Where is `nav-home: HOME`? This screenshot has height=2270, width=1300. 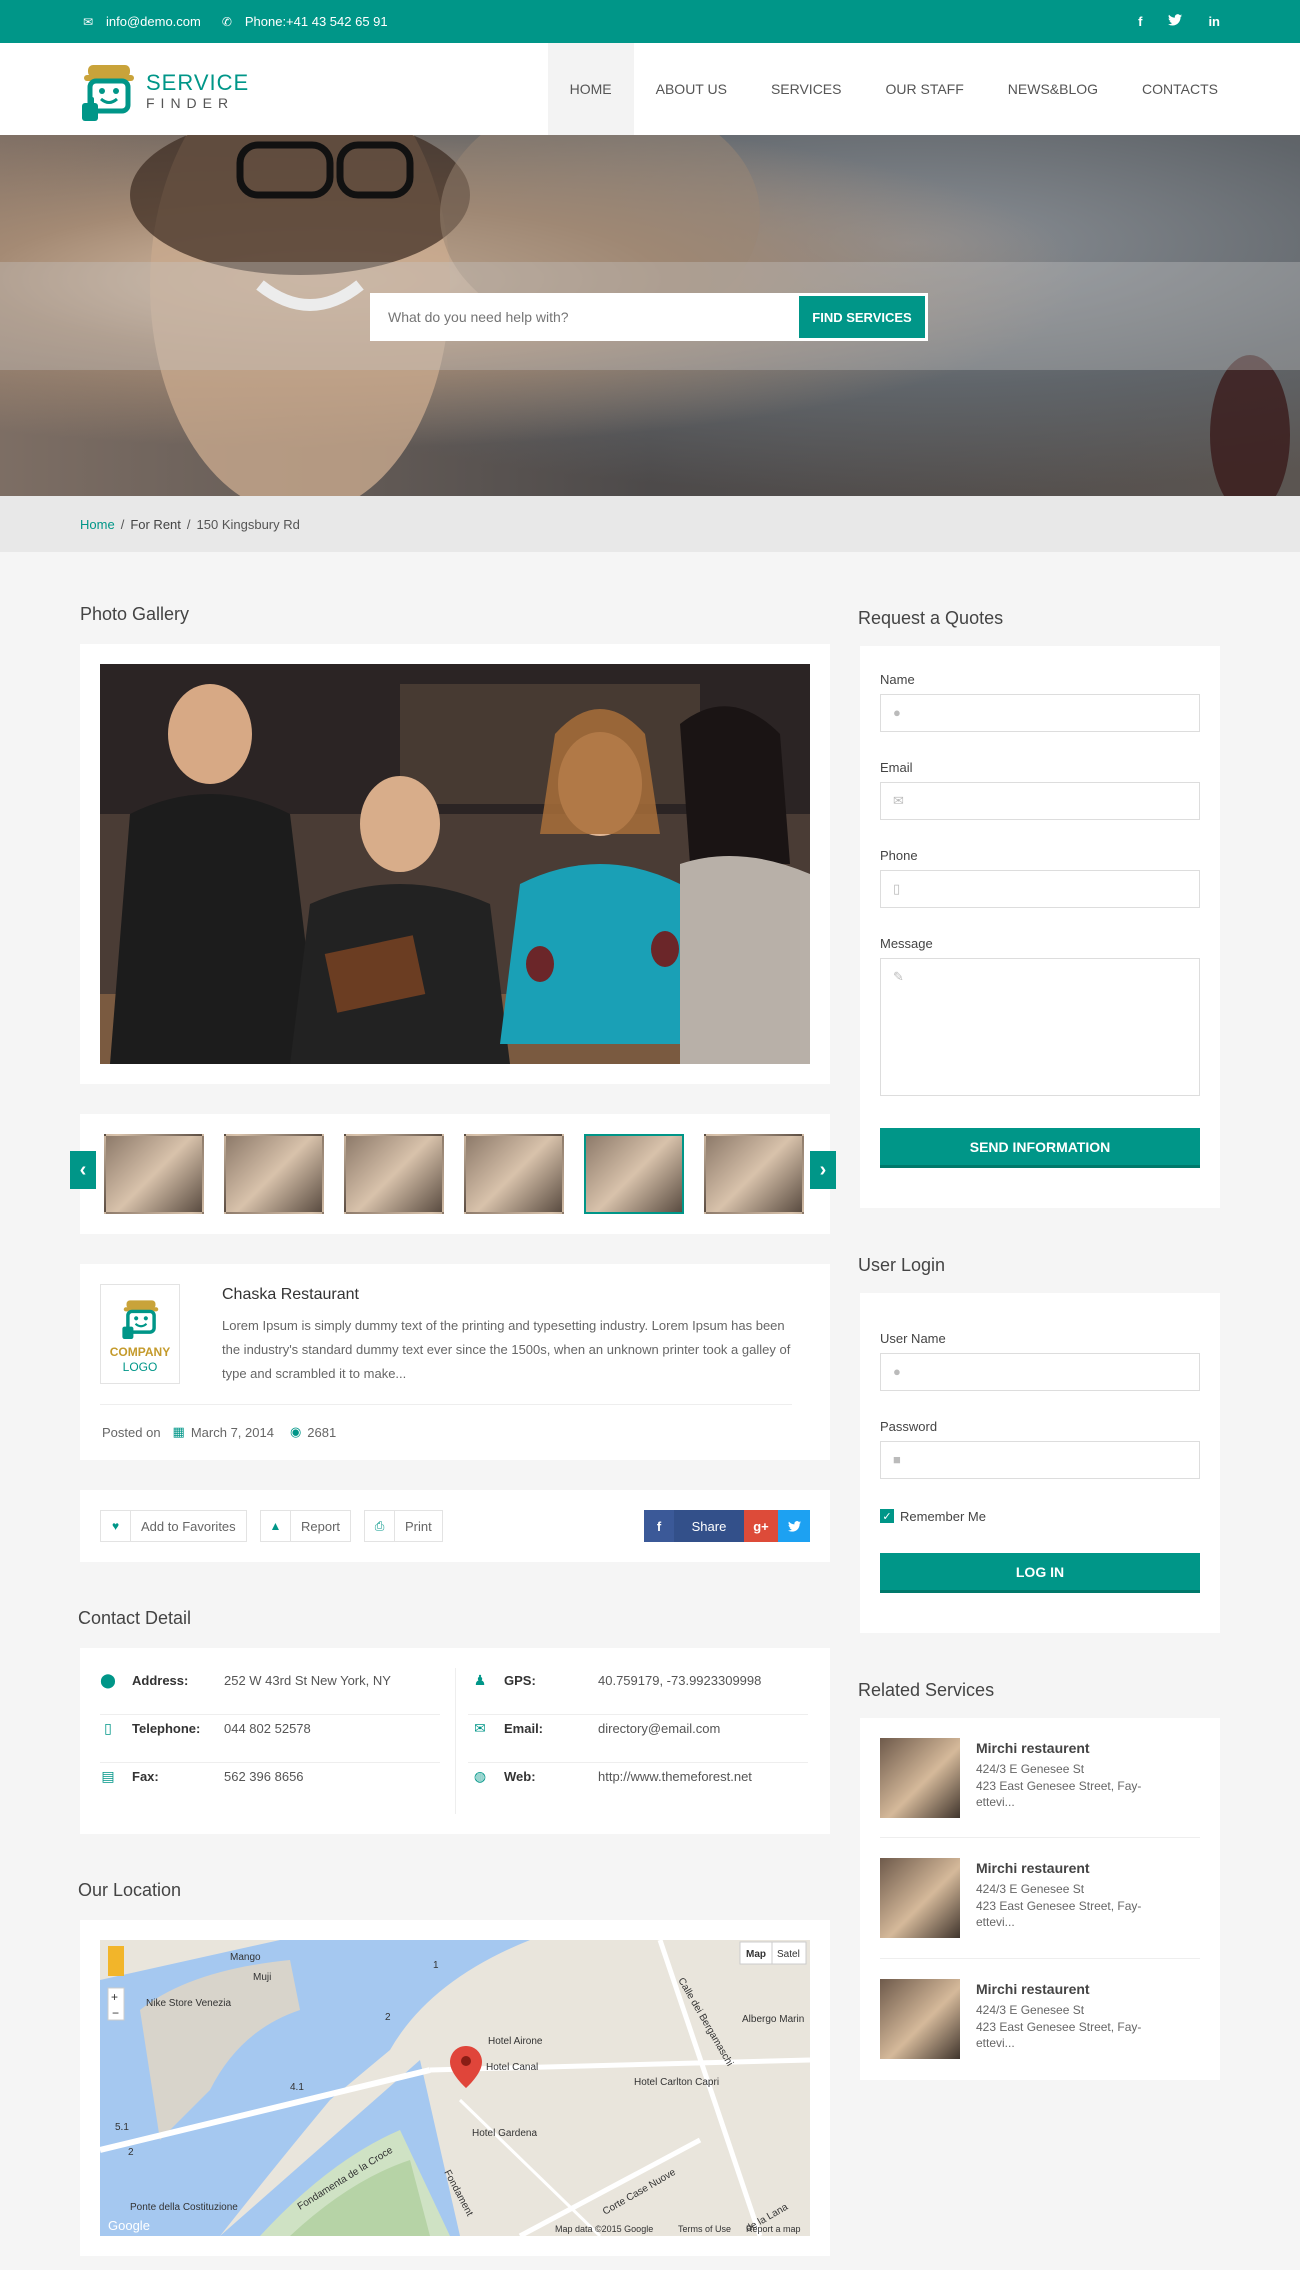 nav-home: HOME is located at coordinates (590, 89).